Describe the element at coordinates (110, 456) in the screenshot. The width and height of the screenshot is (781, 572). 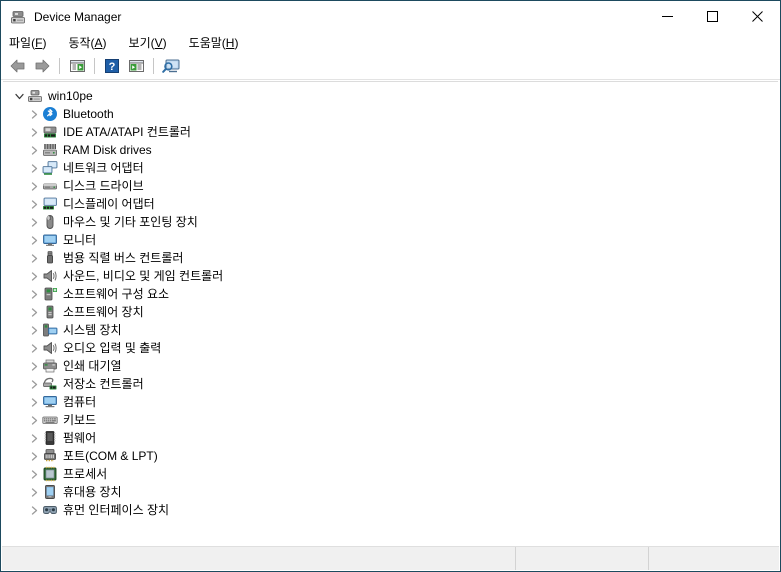
I see `tree-node-label: 포트(COM & LPT)` at that location.